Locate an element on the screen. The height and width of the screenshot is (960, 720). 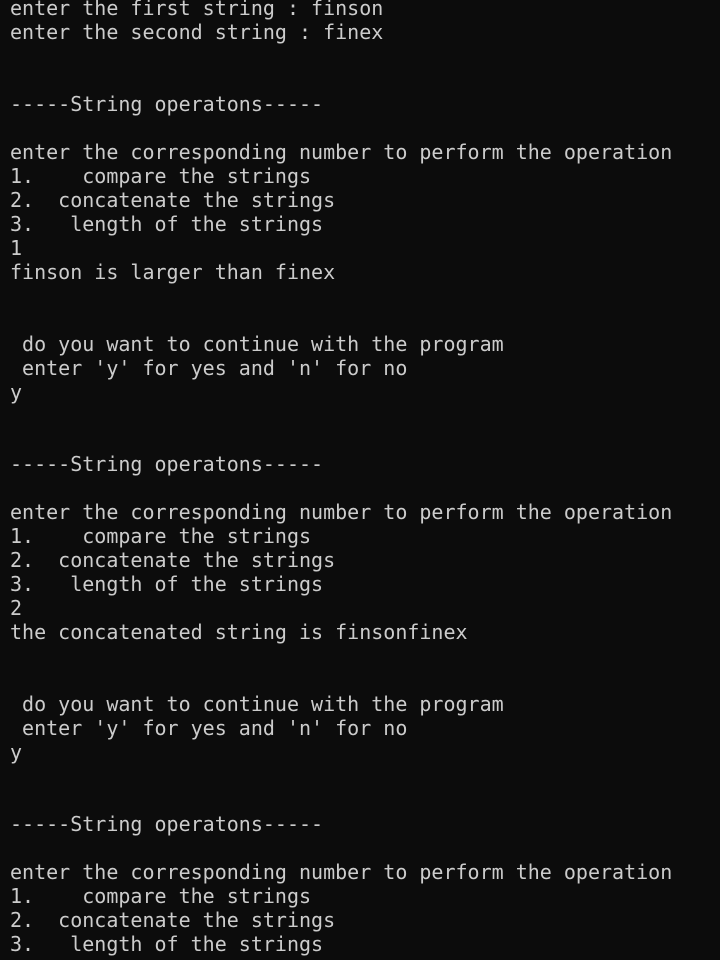
prompt-first-string: enter the first string : finson is located at coordinates (197, 10).